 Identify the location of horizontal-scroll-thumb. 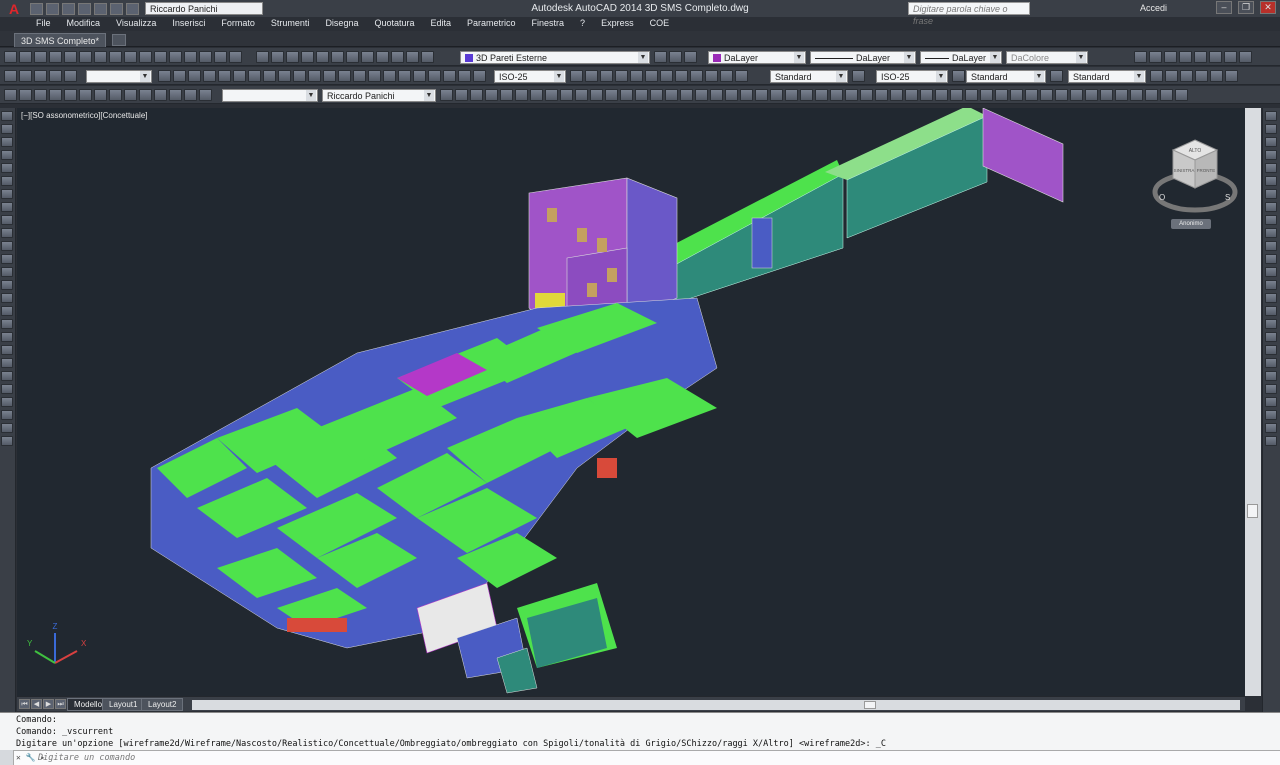
(870, 705).